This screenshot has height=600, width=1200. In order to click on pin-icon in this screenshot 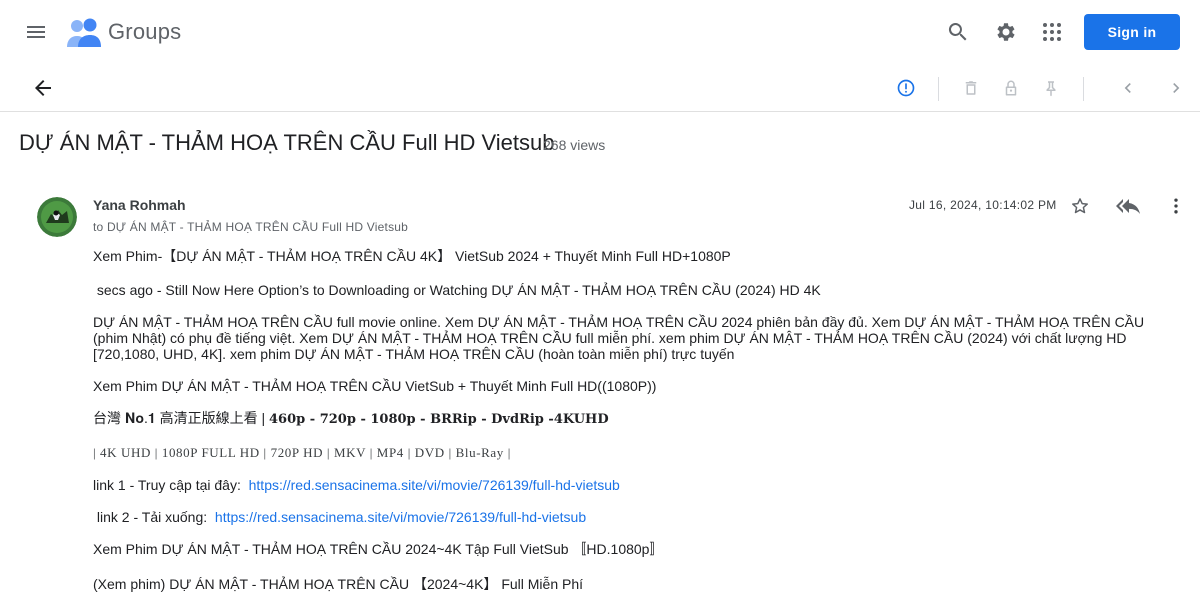, I will do `click(1051, 89)`.